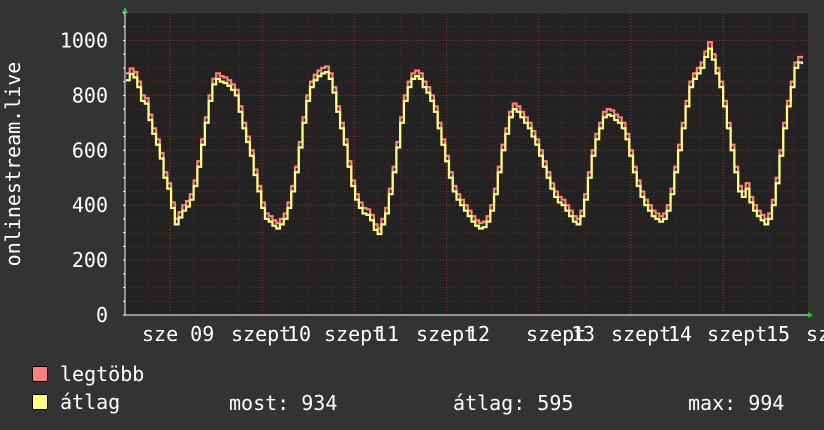 This screenshot has width=824, height=430. Describe the element at coordinates (13, 164) in the screenshot. I see `y-axis-label: onlinestream.live` at that location.